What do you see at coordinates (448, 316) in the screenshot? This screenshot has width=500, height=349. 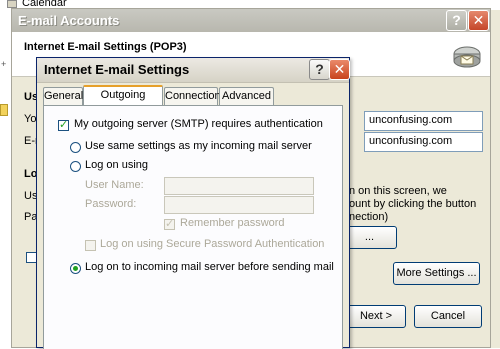 I see `cancel-button: Cancel` at bounding box center [448, 316].